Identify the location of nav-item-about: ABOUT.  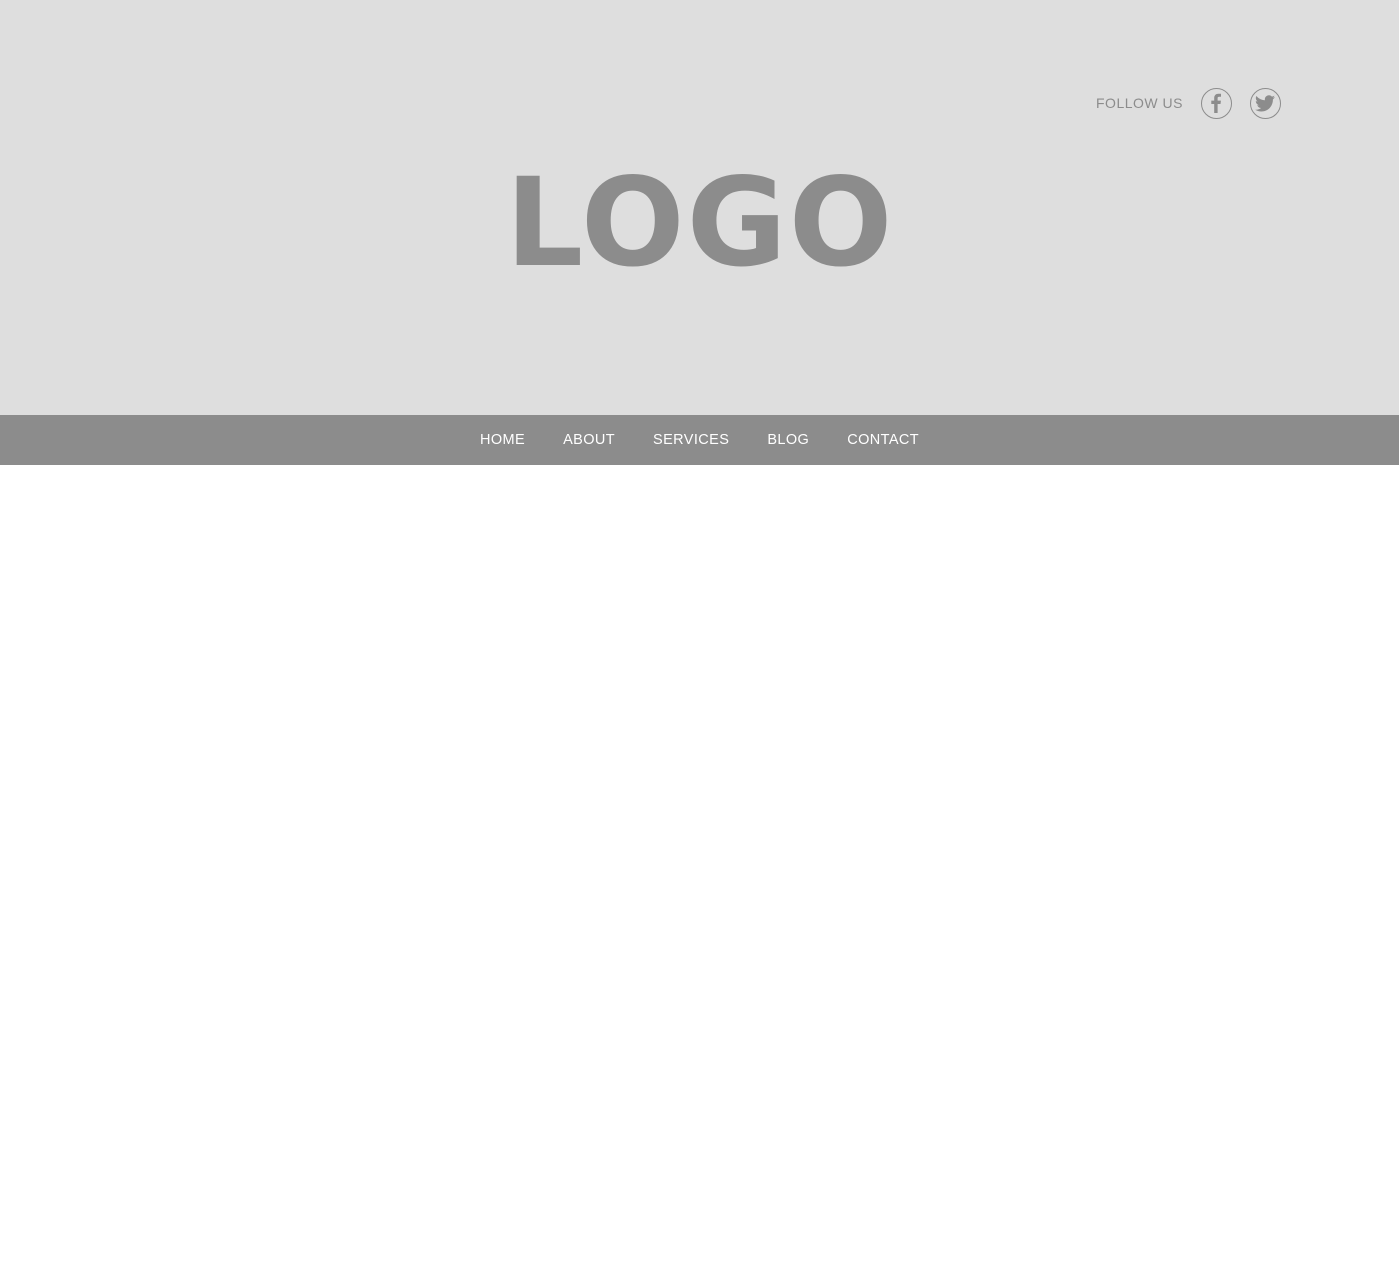
(589, 440).